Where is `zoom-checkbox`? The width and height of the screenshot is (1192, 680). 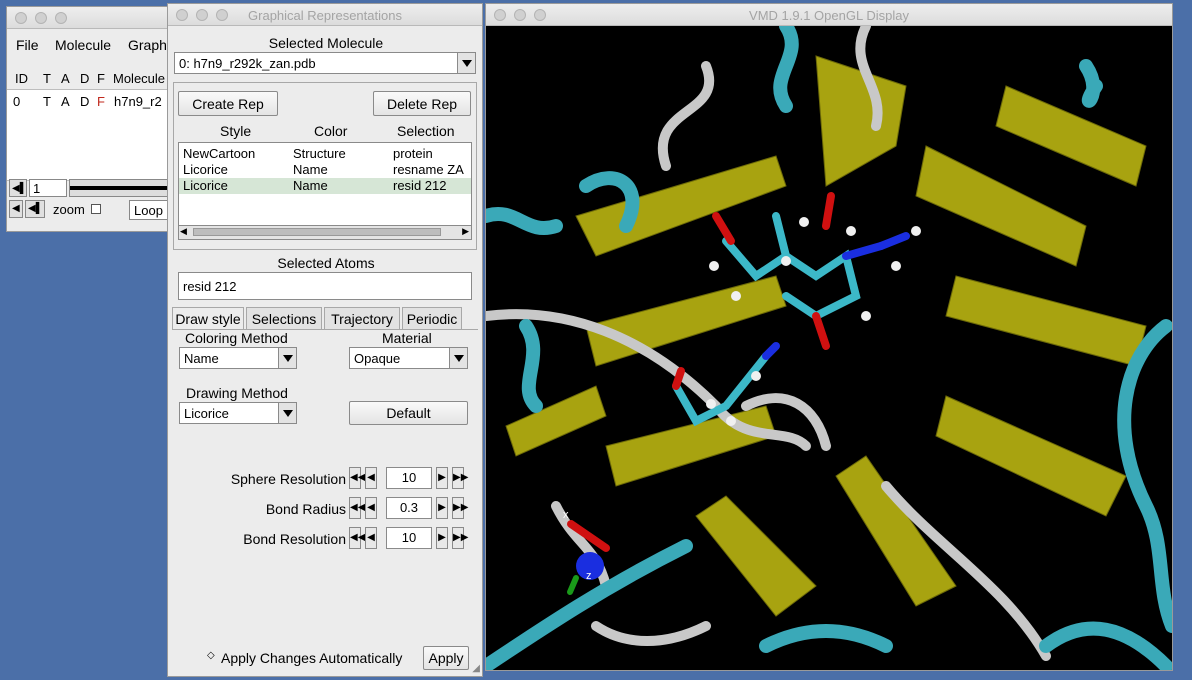 zoom-checkbox is located at coordinates (96, 209).